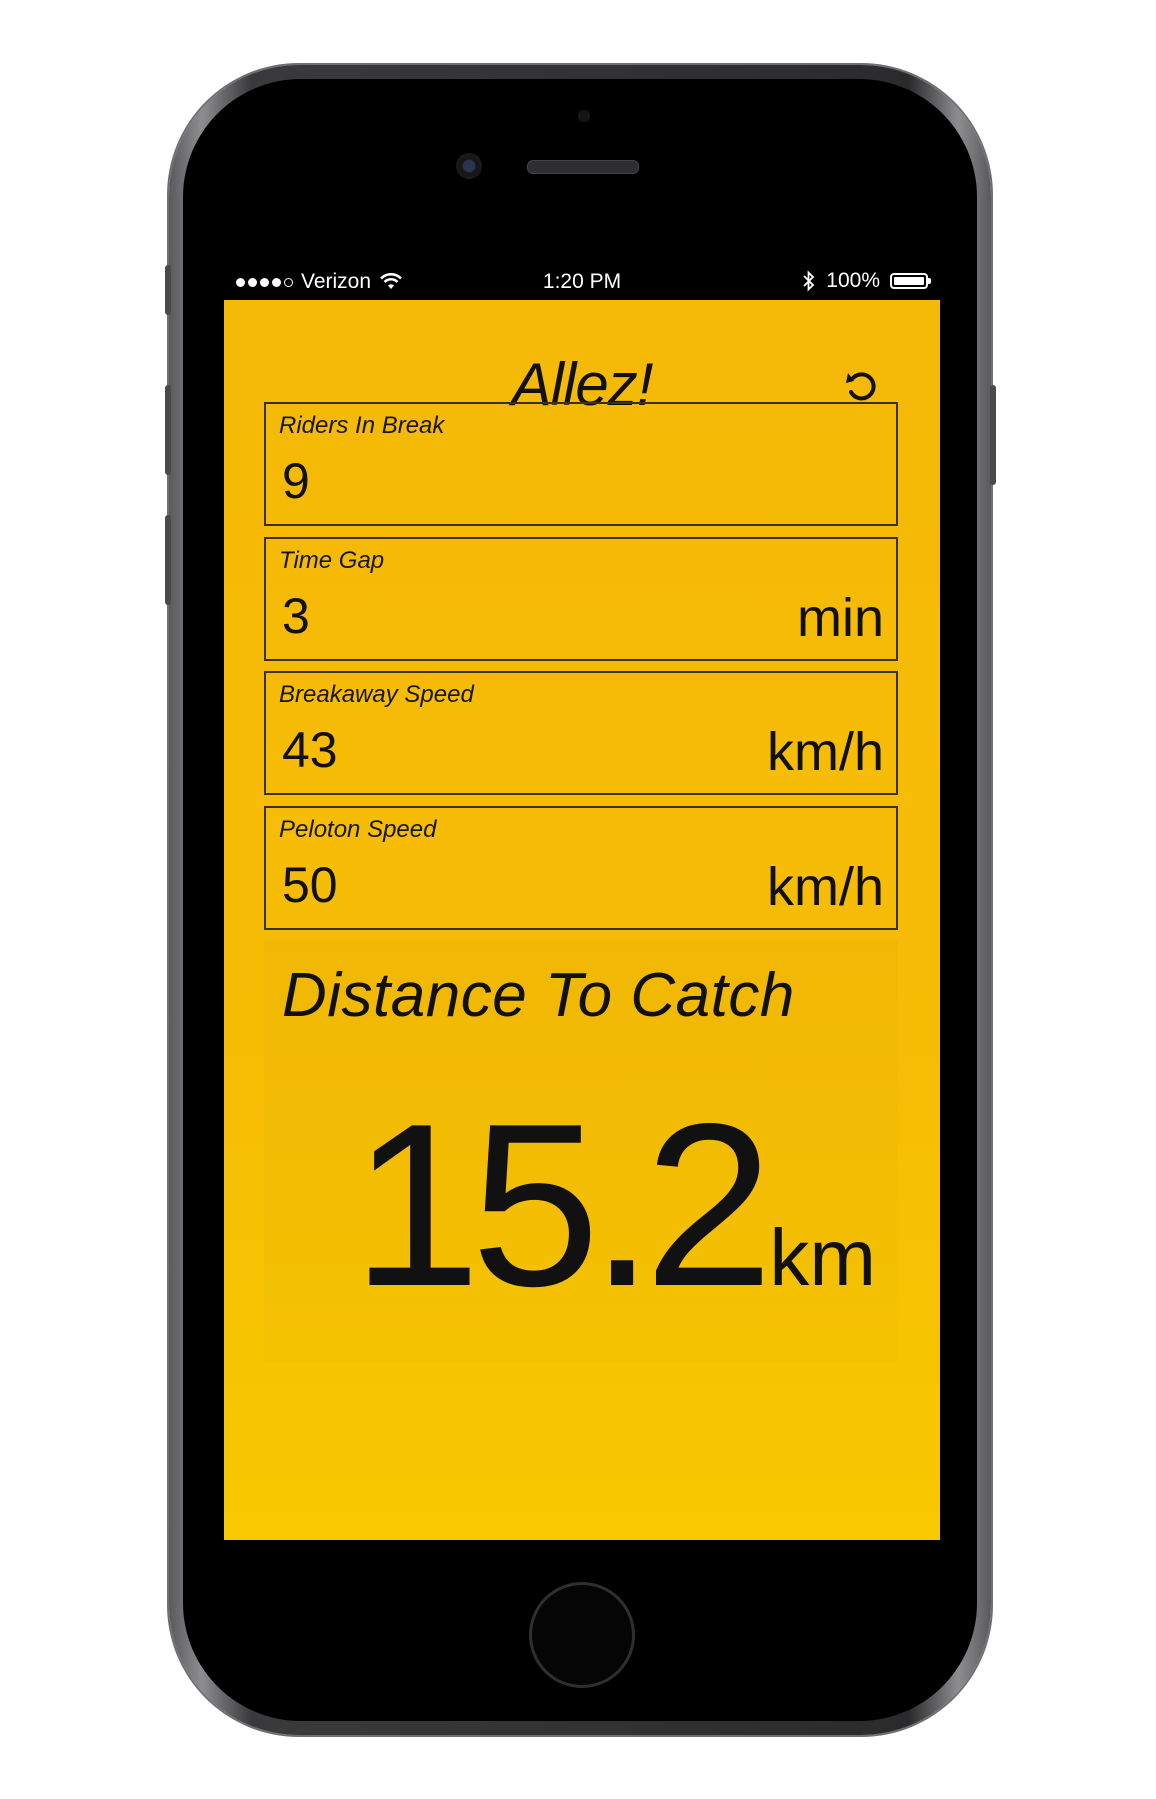  I want to click on front-camera, so click(469, 166).